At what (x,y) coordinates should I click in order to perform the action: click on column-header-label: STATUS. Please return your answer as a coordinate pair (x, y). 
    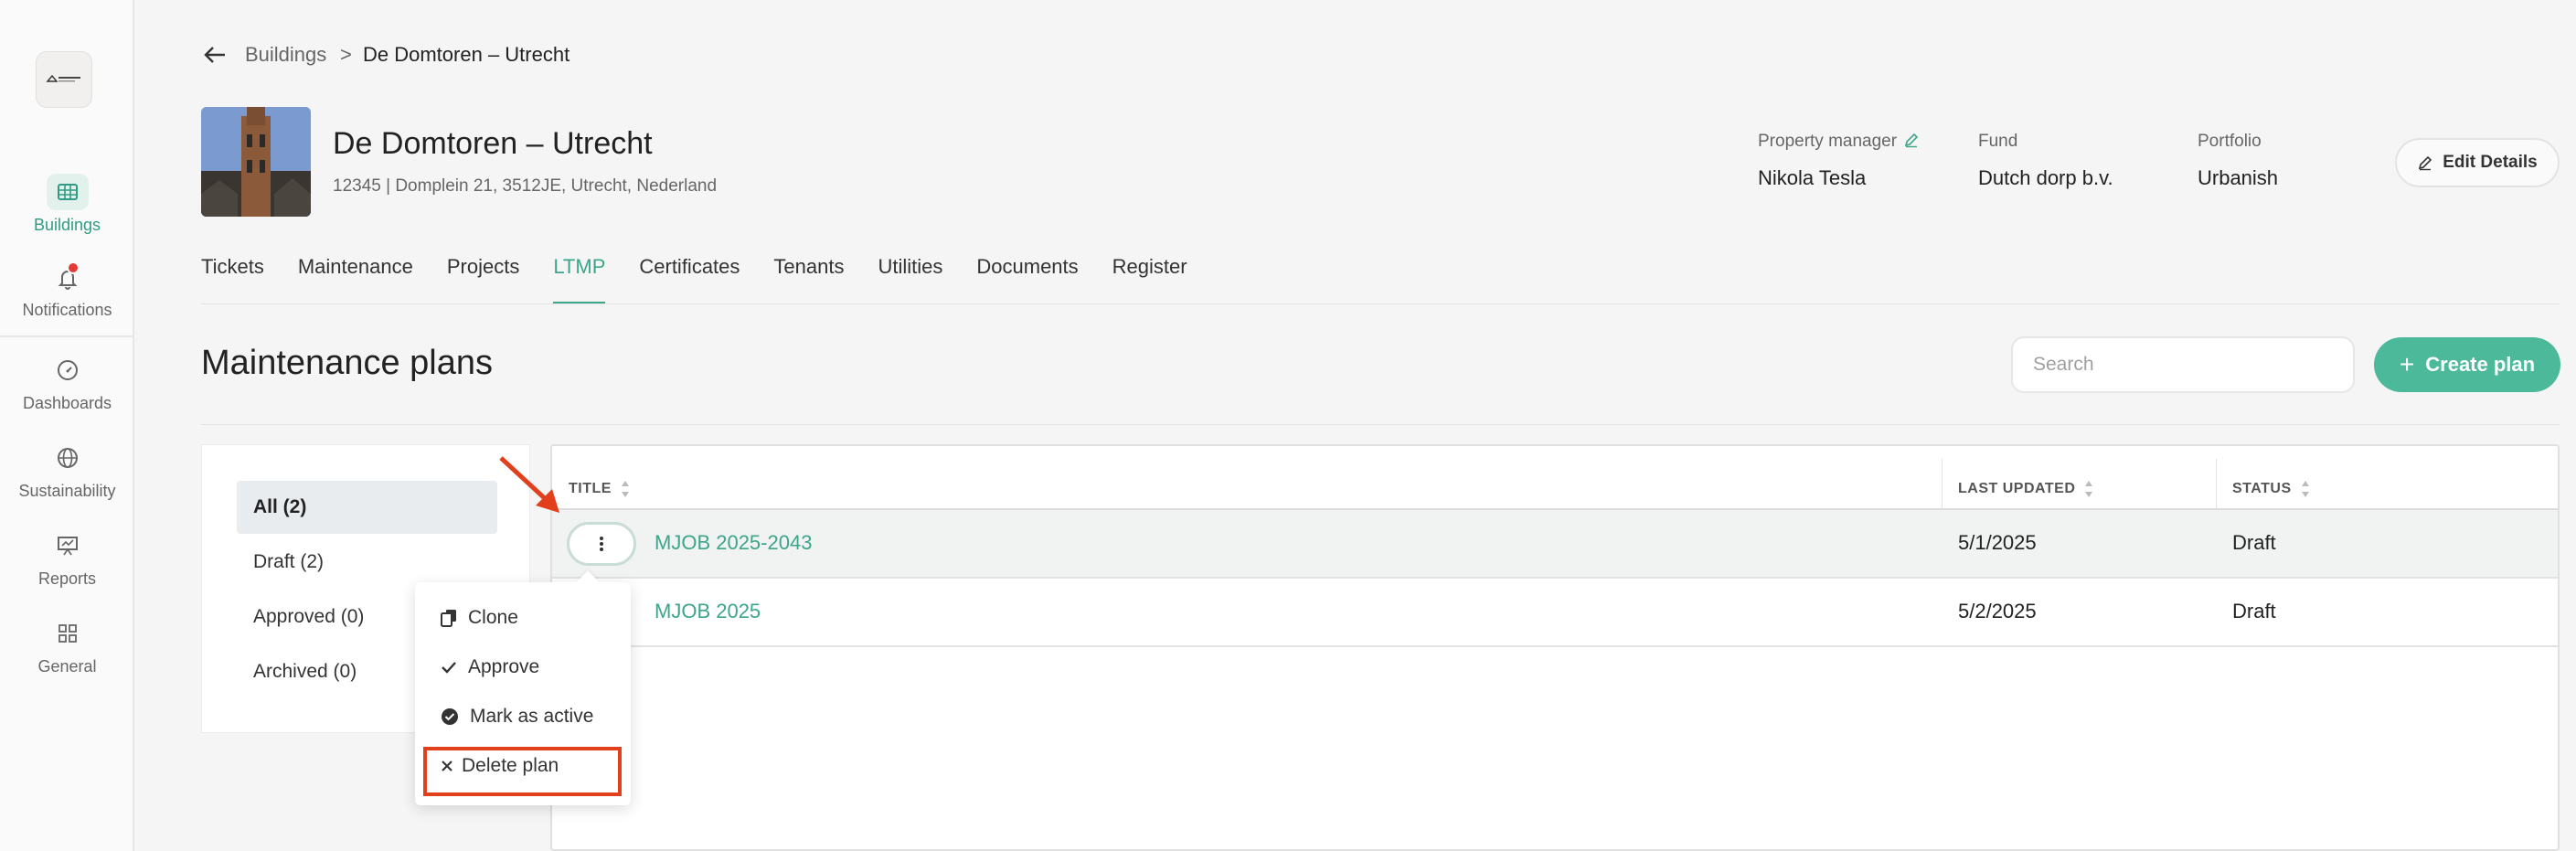
    Looking at the image, I should click on (2262, 488).